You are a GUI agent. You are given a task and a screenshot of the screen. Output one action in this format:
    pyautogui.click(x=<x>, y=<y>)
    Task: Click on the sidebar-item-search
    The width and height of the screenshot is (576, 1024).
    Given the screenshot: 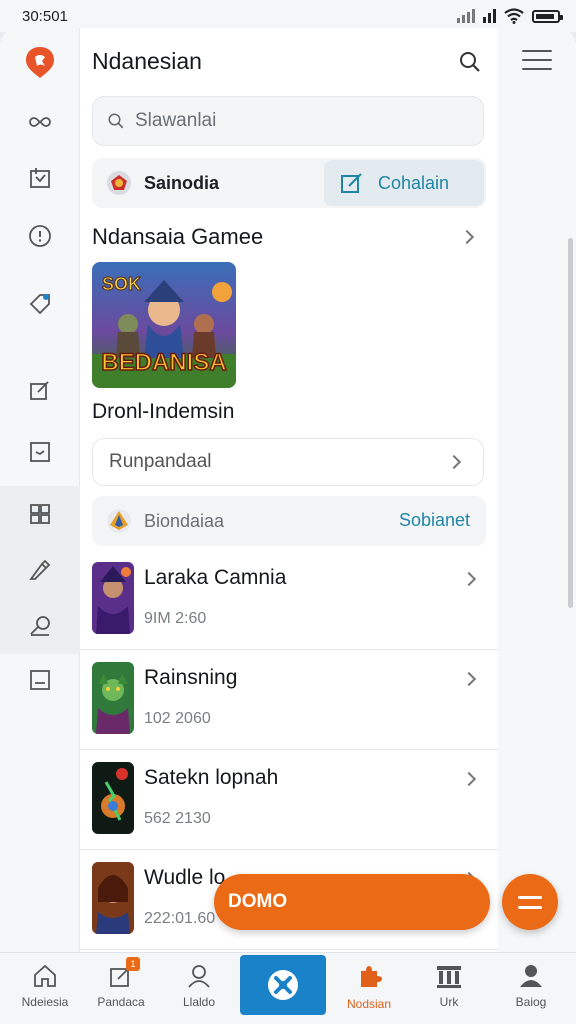 What is the action you would take?
    pyautogui.click(x=40, y=626)
    